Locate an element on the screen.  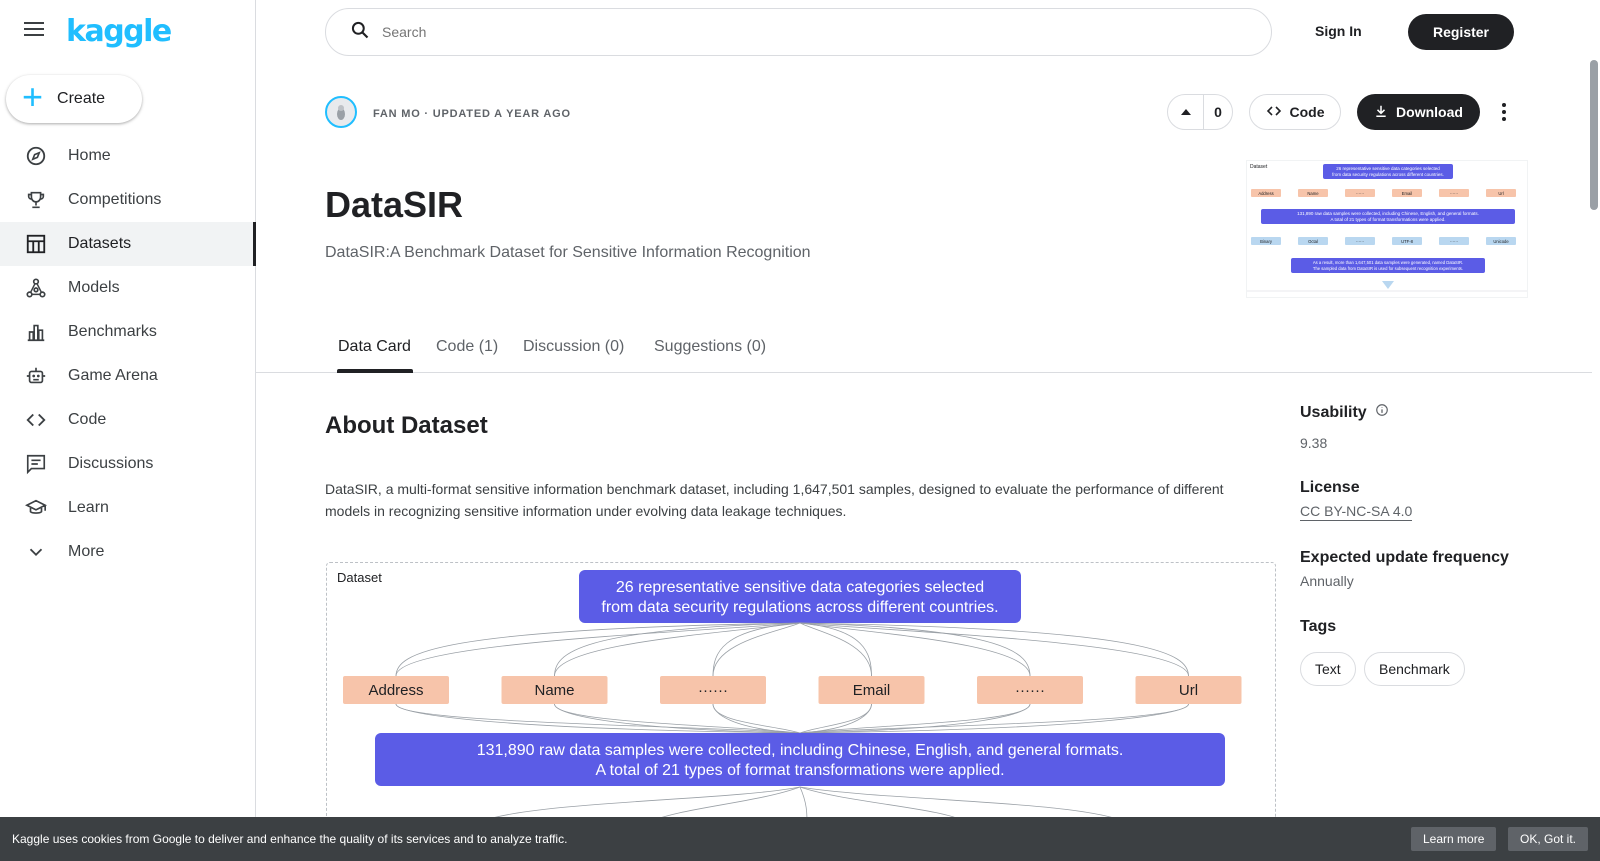
about-heading: About Dataset is located at coordinates (406, 425).